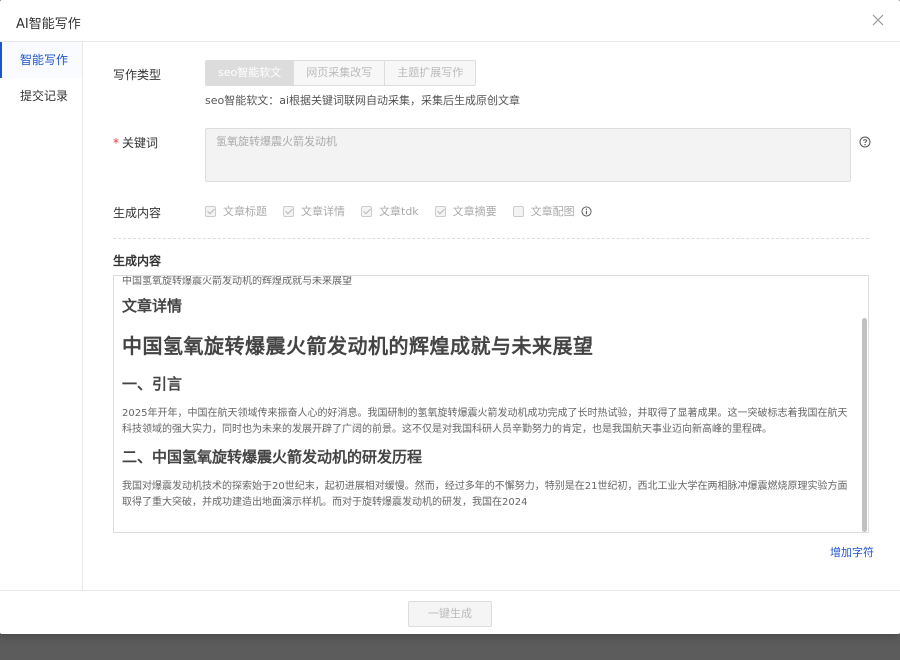 The image size is (900, 660). I want to click on checkbox-article-title: 文章标题, so click(236, 211).